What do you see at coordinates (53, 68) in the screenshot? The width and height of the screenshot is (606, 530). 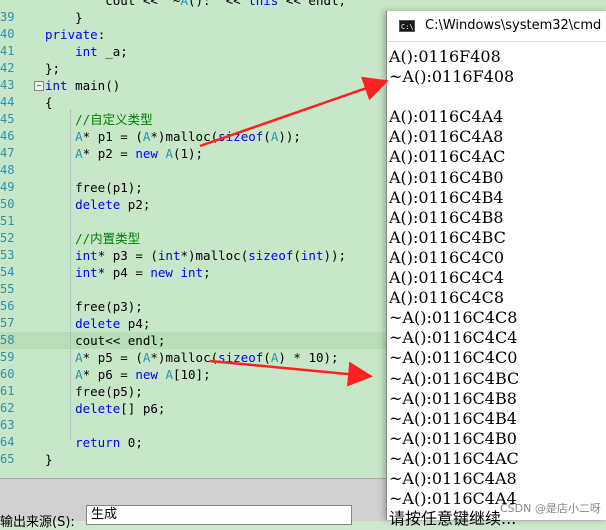 I see `code-text: };` at bounding box center [53, 68].